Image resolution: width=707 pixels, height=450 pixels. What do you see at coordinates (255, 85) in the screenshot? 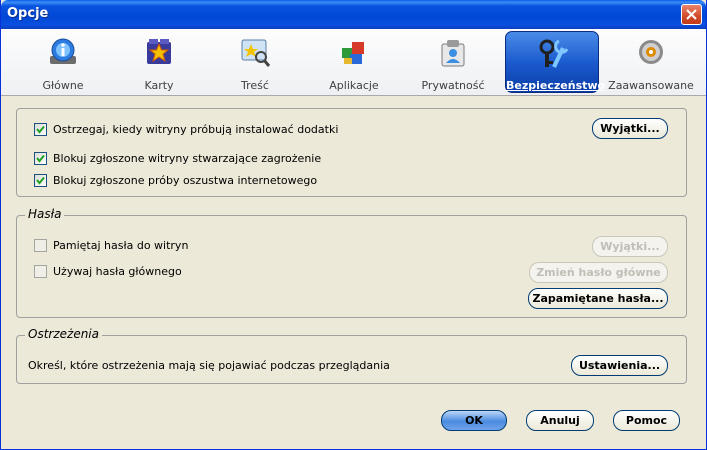
I see `tab-label: Treść` at bounding box center [255, 85].